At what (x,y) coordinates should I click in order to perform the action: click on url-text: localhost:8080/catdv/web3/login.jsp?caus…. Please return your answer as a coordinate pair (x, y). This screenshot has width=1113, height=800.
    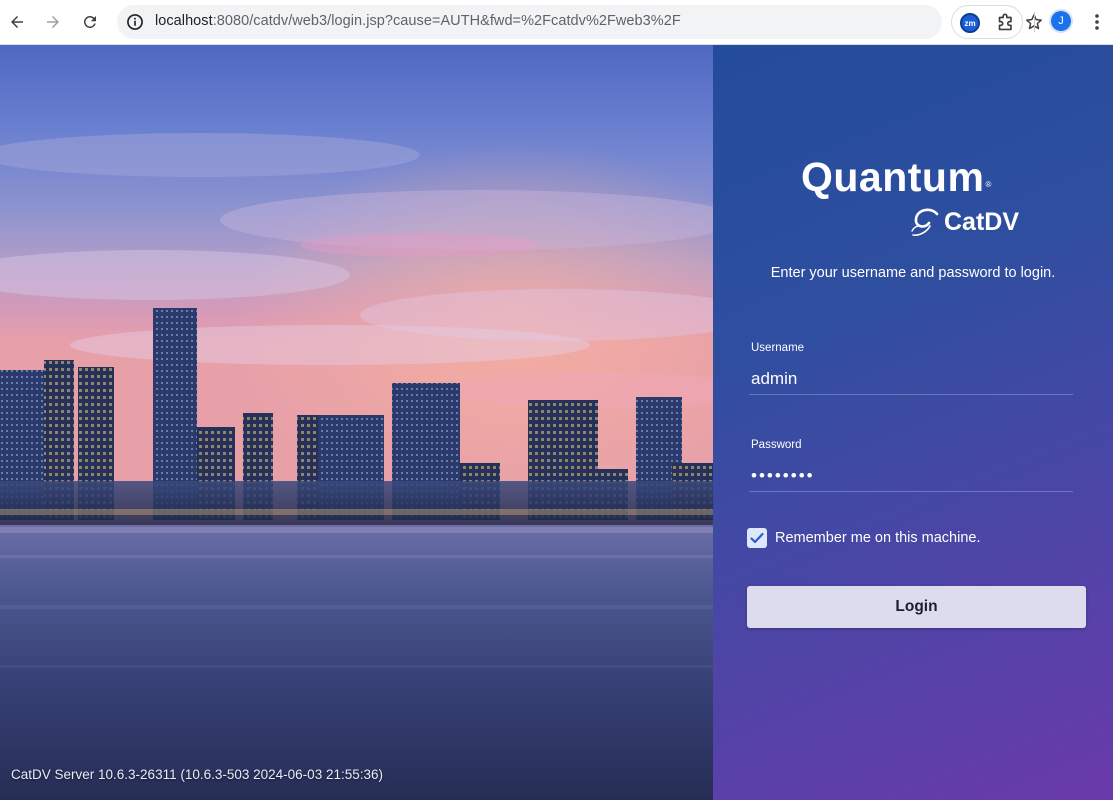
    Looking at the image, I should click on (418, 21).